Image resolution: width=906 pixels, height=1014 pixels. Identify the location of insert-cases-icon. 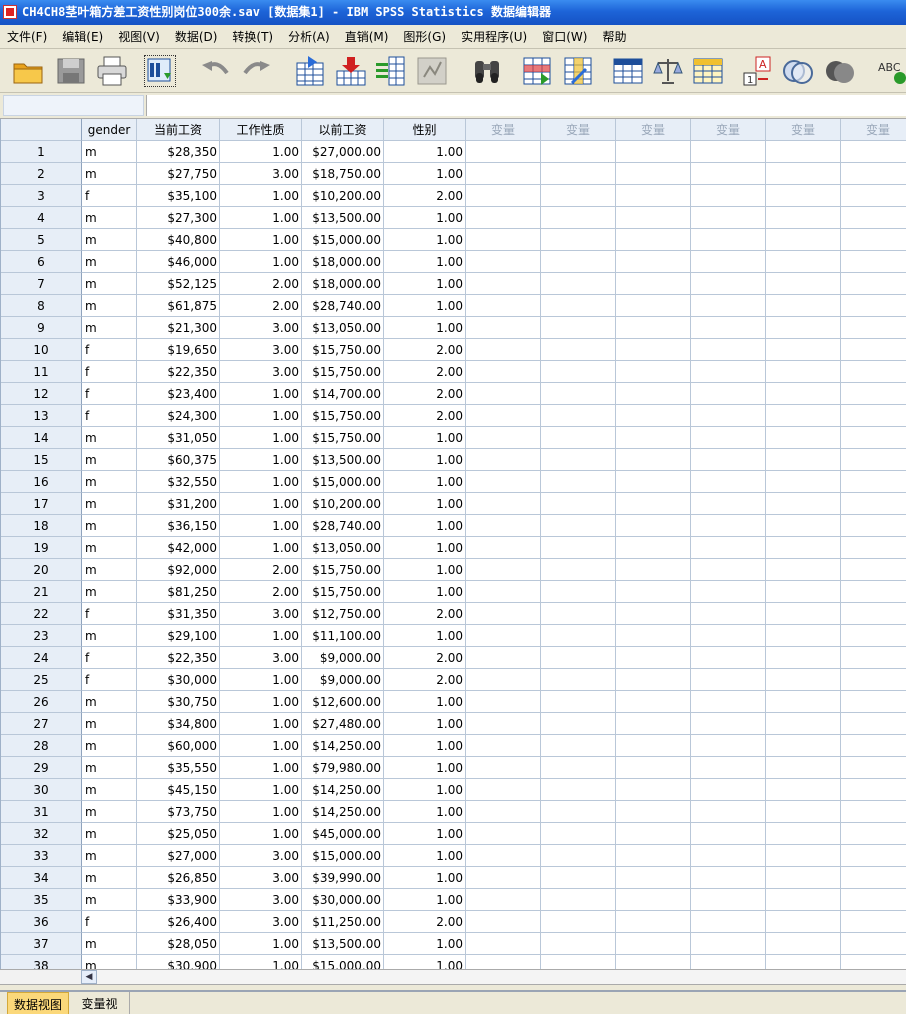
(537, 71).